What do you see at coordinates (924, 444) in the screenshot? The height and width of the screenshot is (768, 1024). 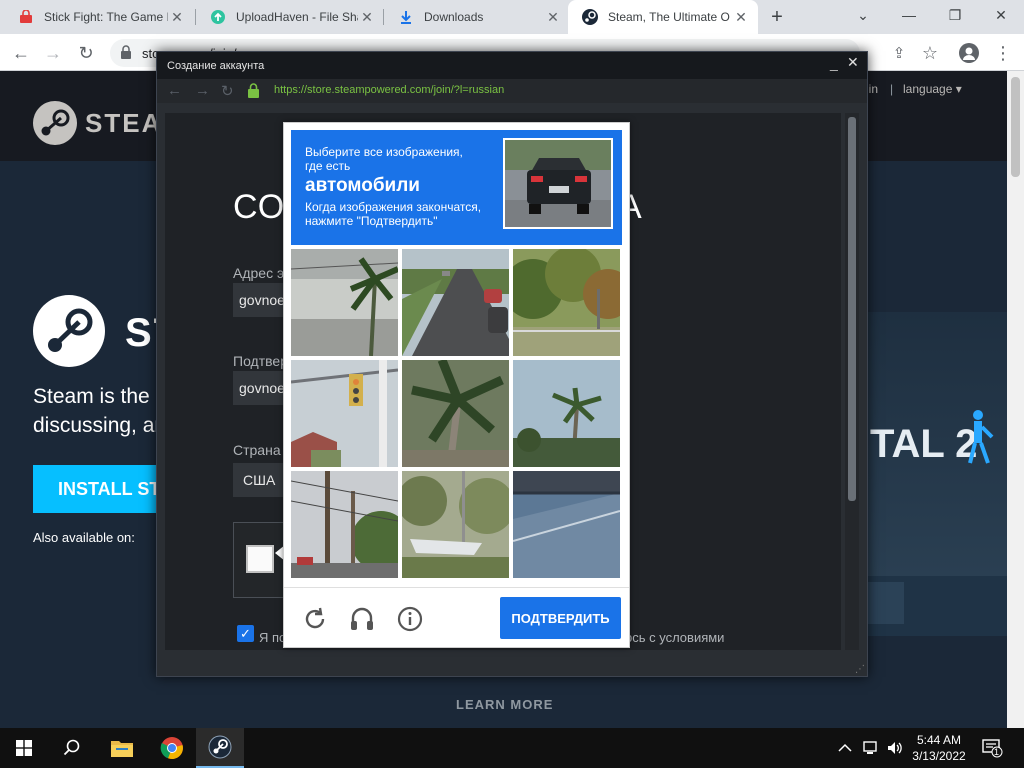 I see `portal-banner-text: TAL 2` at bounding box center [924, 444].